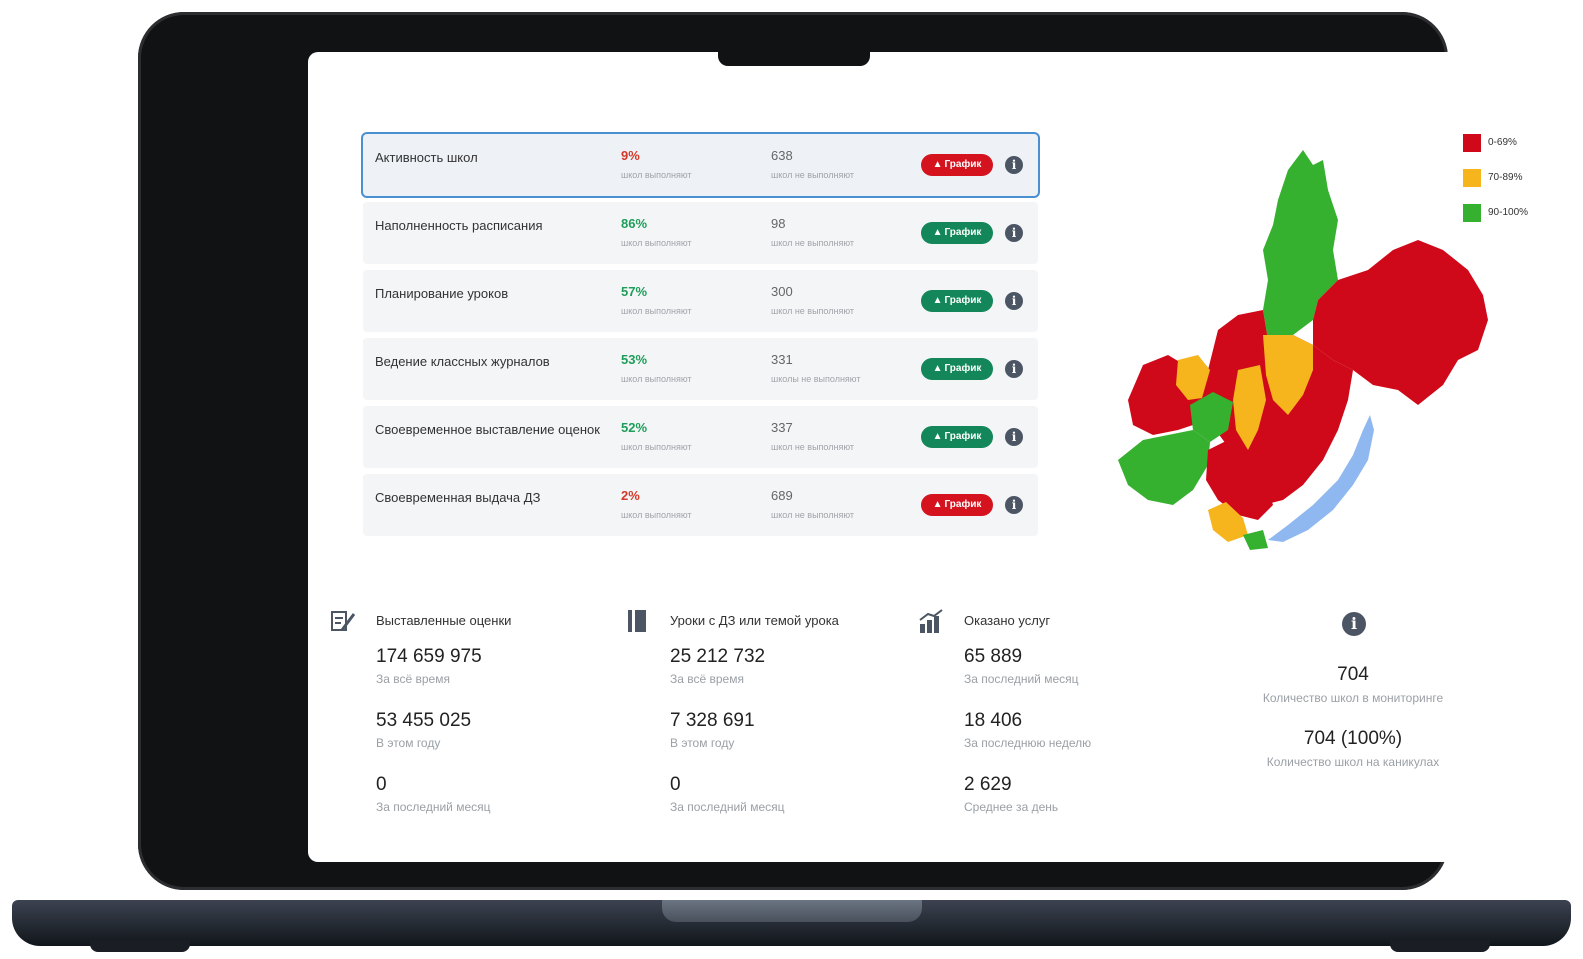  Describe the element at coordinates (1353, 674) in the screenshot. I see `schools-count: 704` at that location.